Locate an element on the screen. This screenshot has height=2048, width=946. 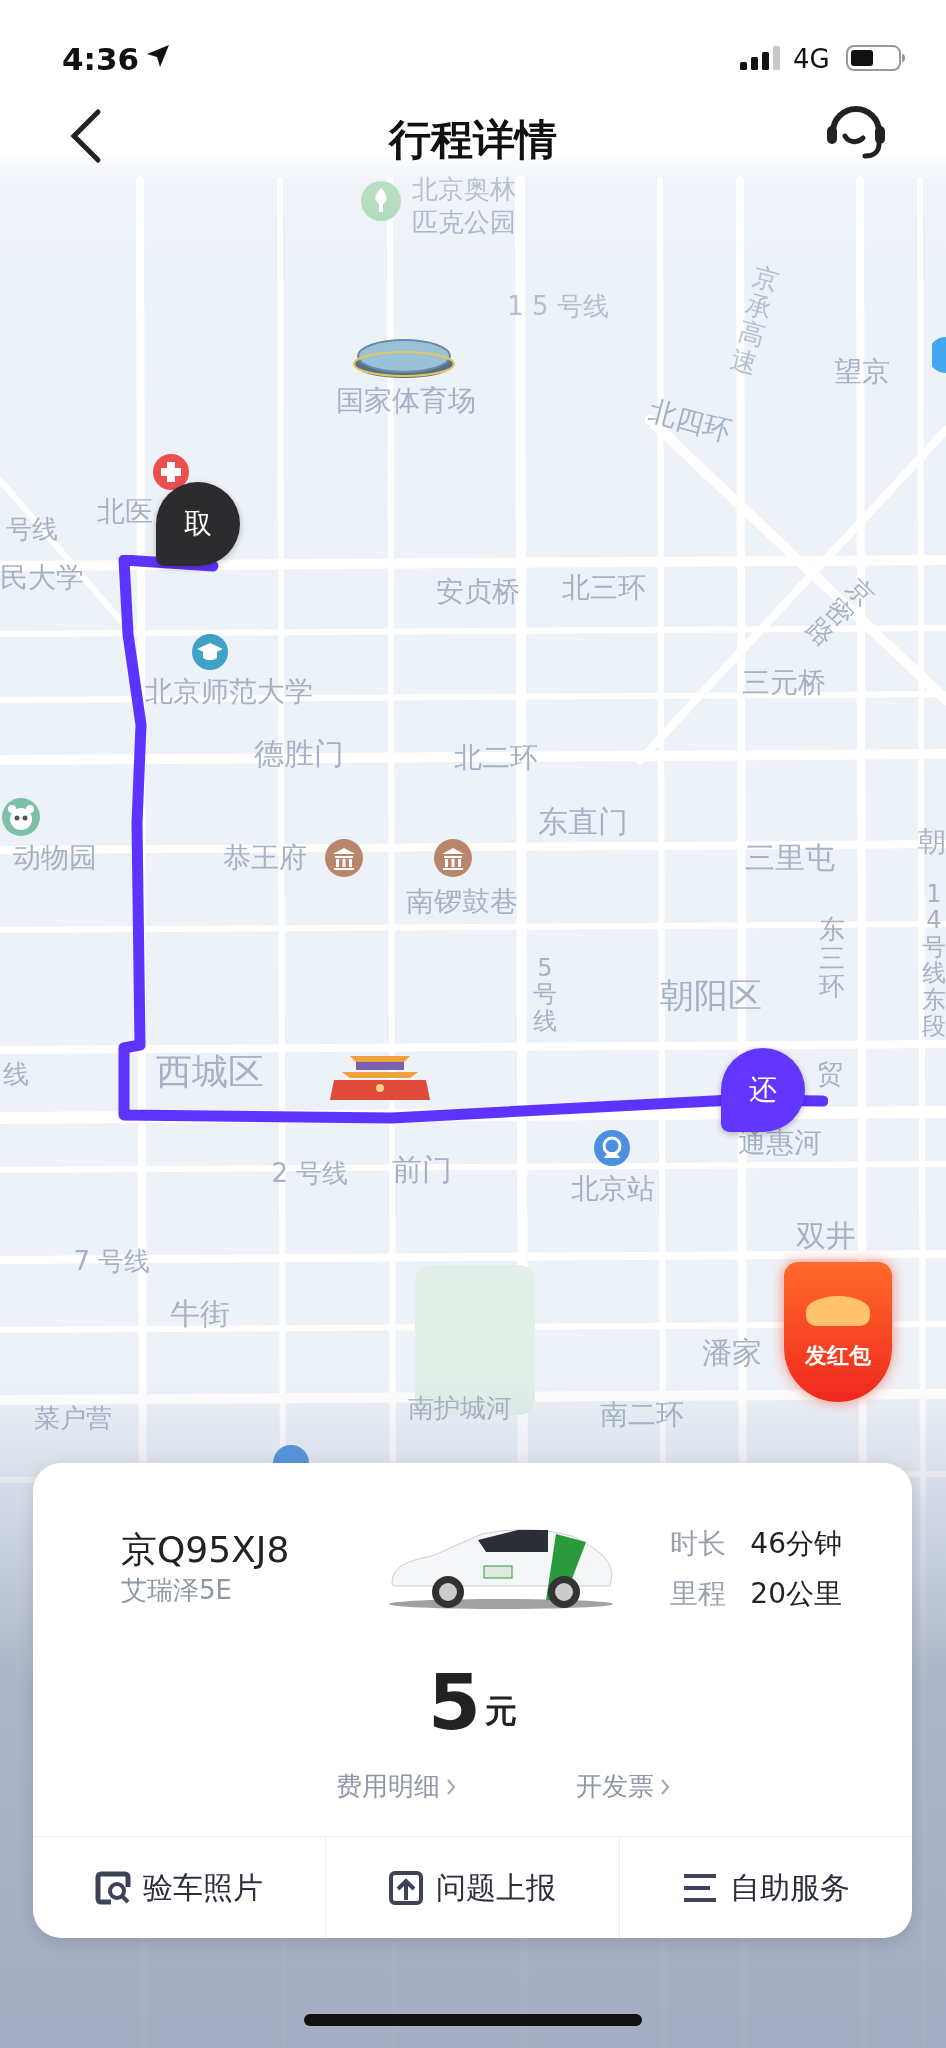
map-label: 望京 is located at coordinates (862, 372).